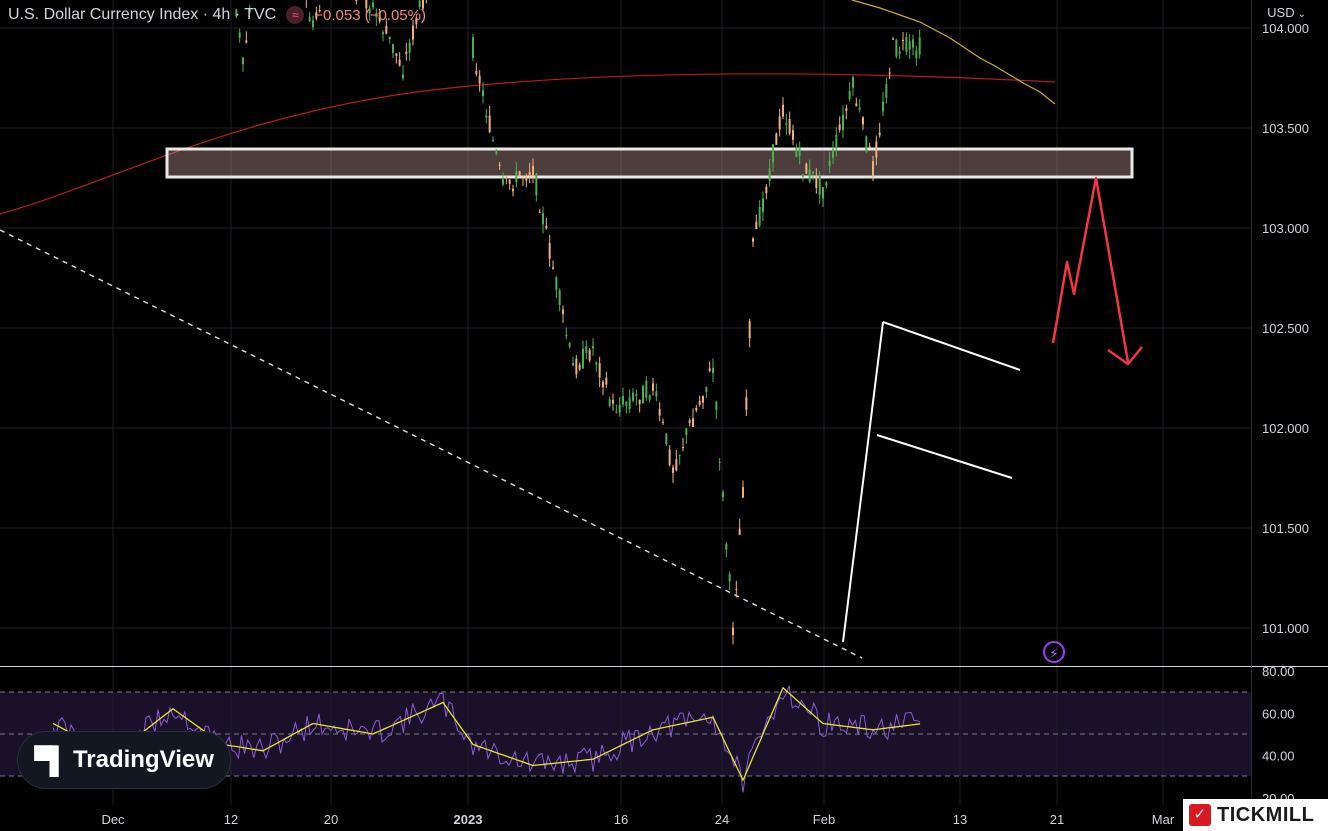 This screenshot has width=1328, height=831. Describe the element at coordinates (944, 456) in the screenshot. I see `flag-lower-line` at that location.